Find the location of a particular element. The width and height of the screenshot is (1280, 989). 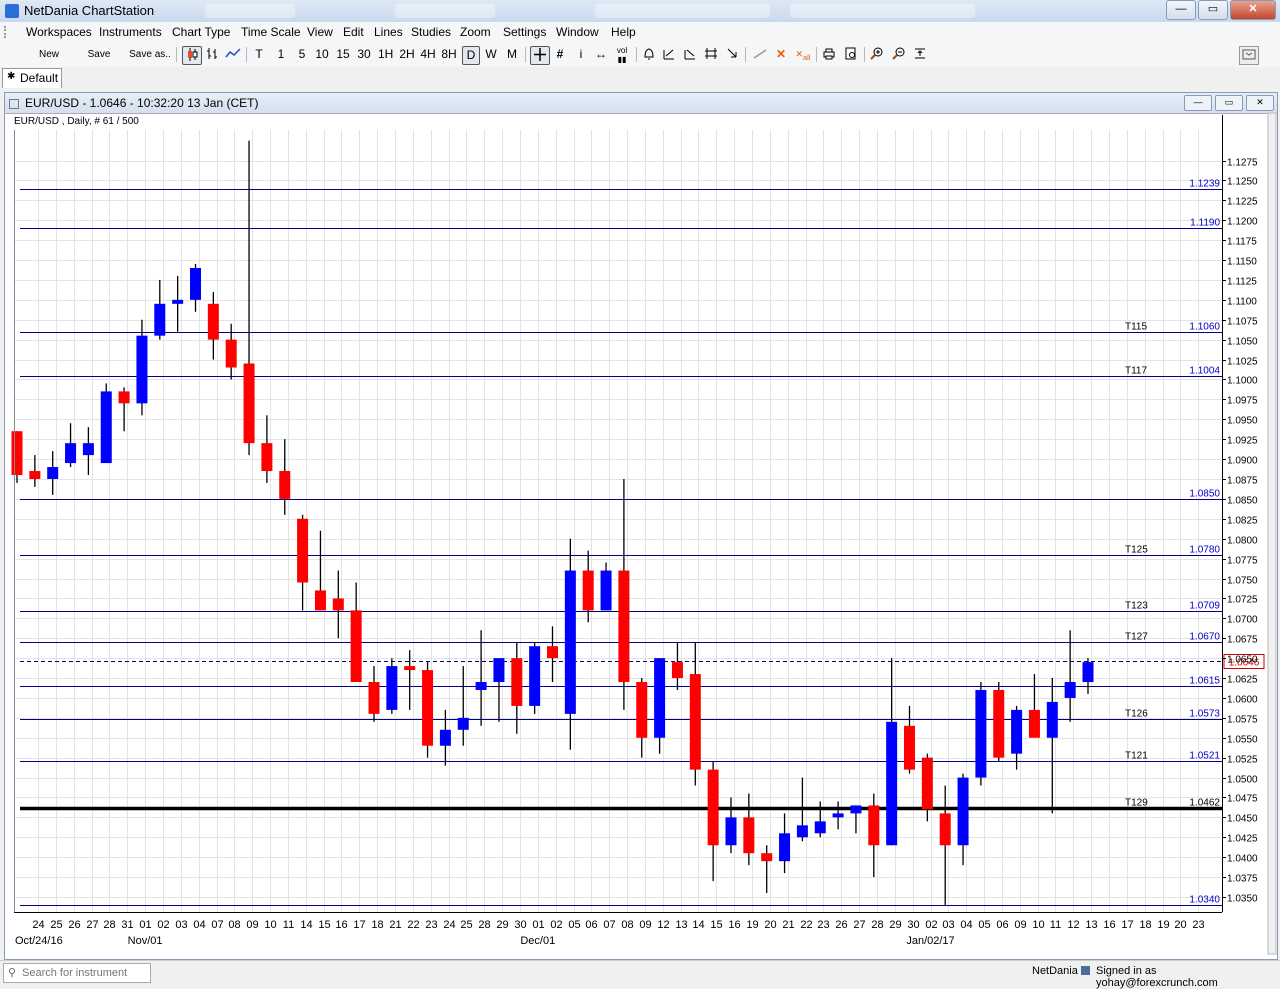

y-tick-label: 1.1200 is located at coordinates (1242, 222).